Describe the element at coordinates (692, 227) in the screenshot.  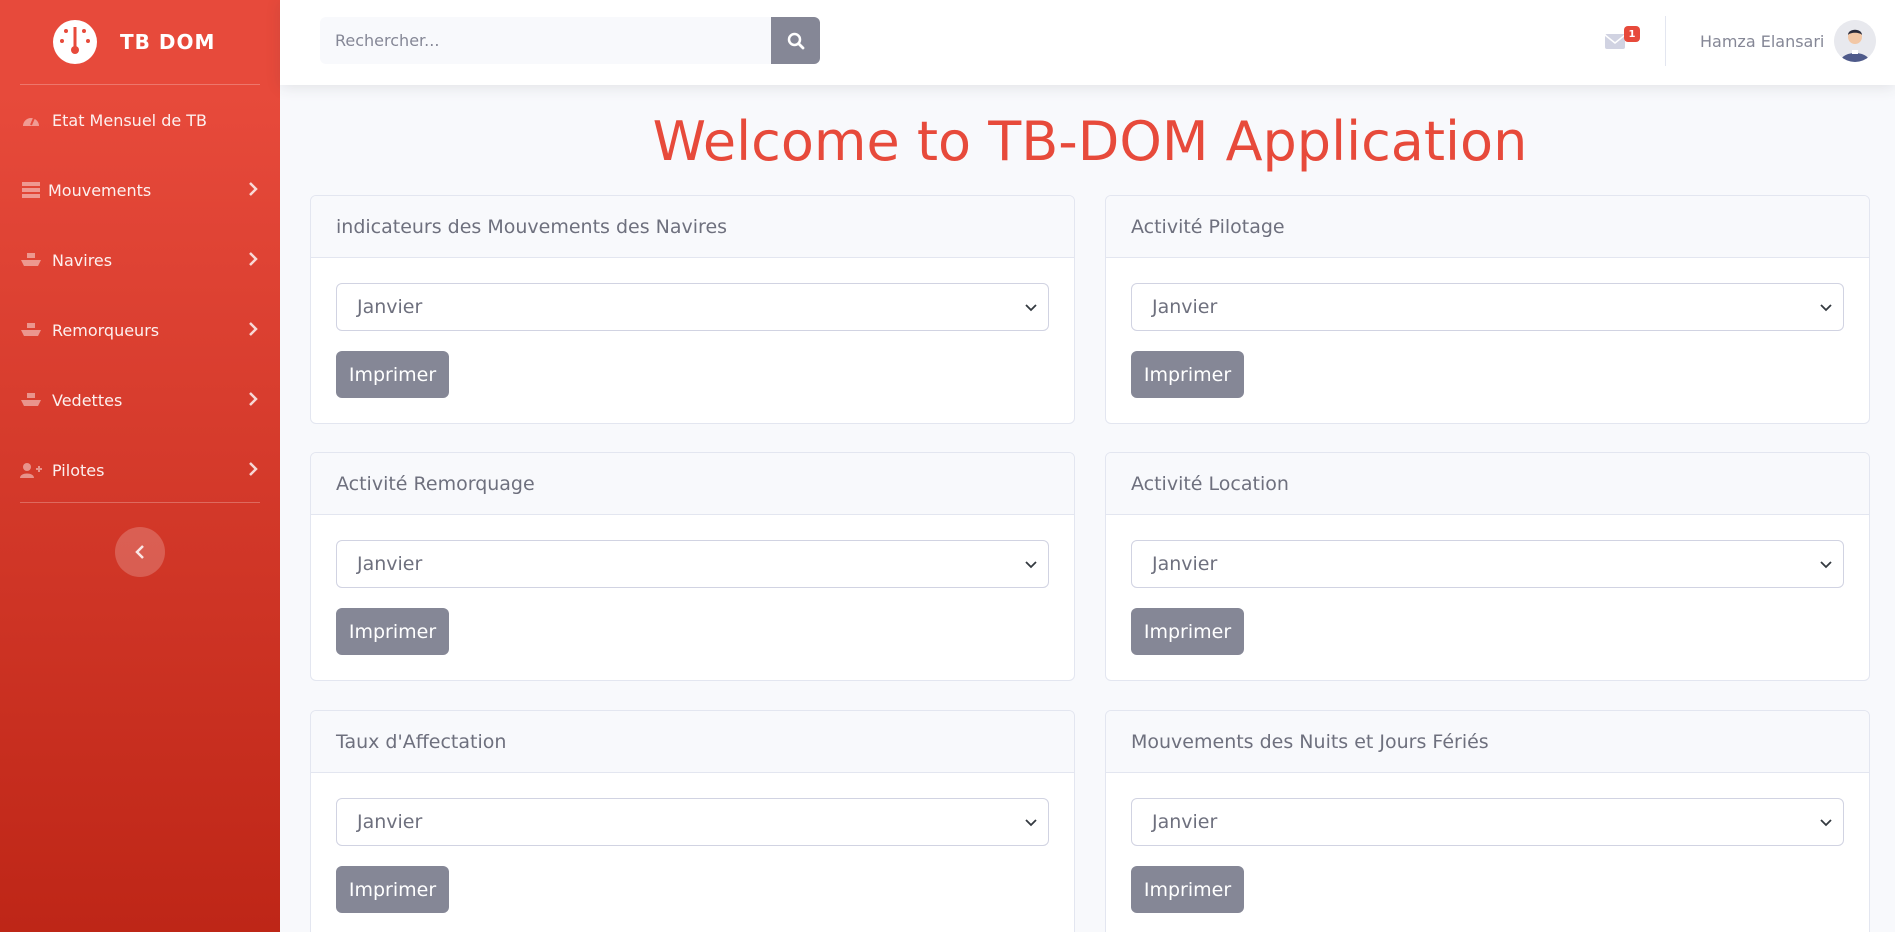
I see `card-title: indicateurs des Mouvements des Navires` at that location.